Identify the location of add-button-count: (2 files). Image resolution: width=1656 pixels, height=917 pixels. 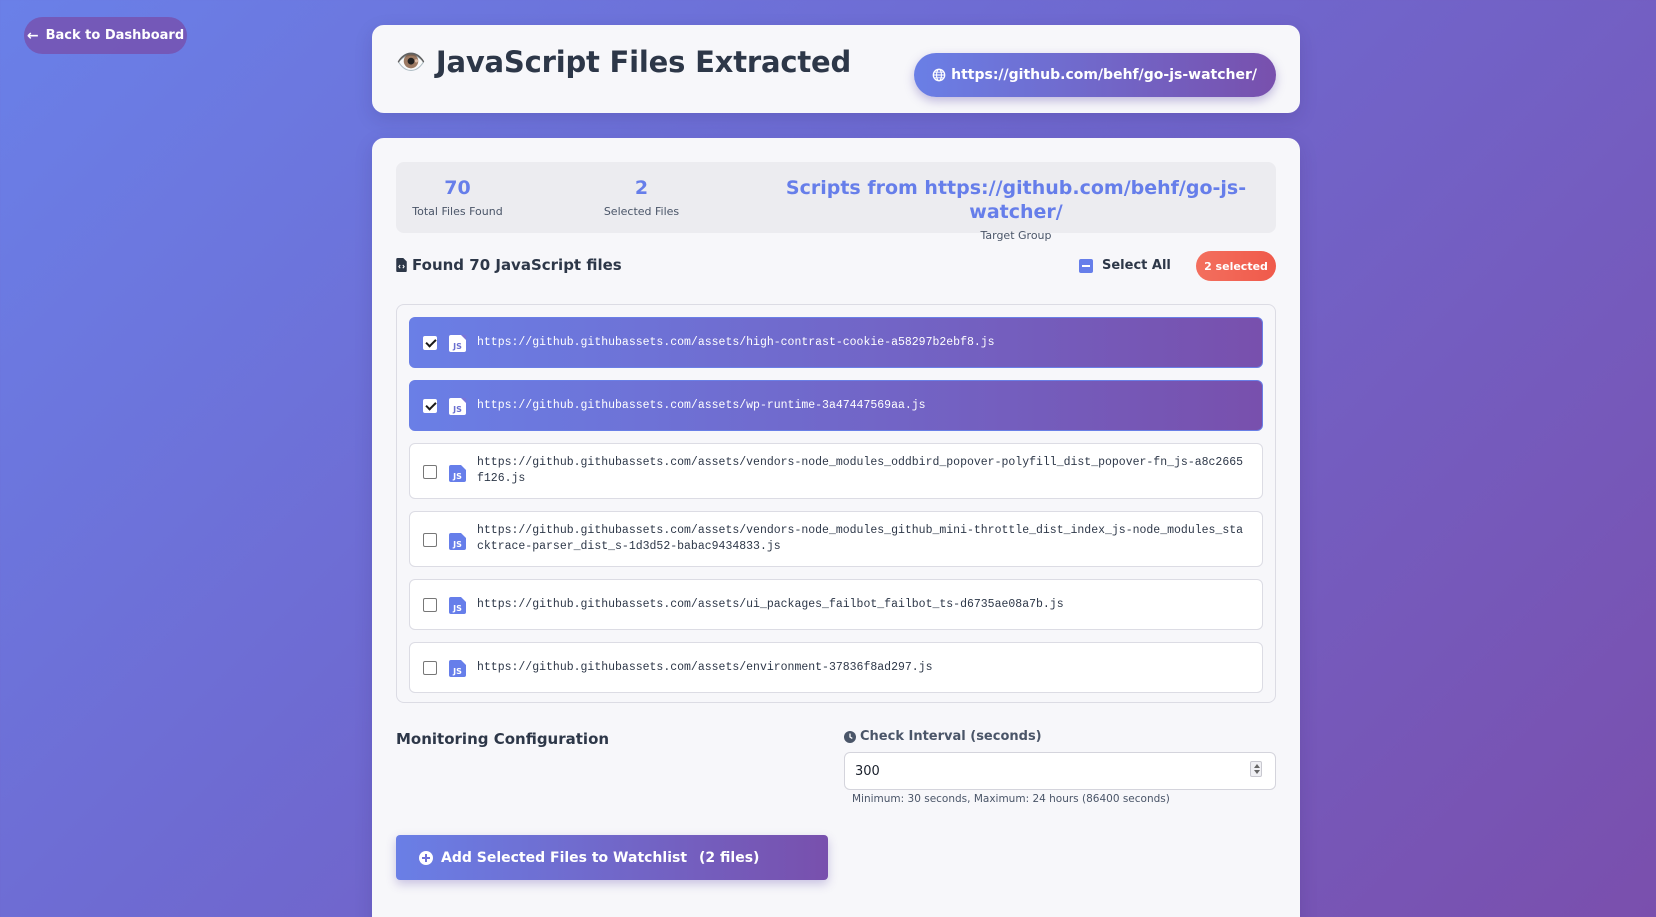
(729, 857).